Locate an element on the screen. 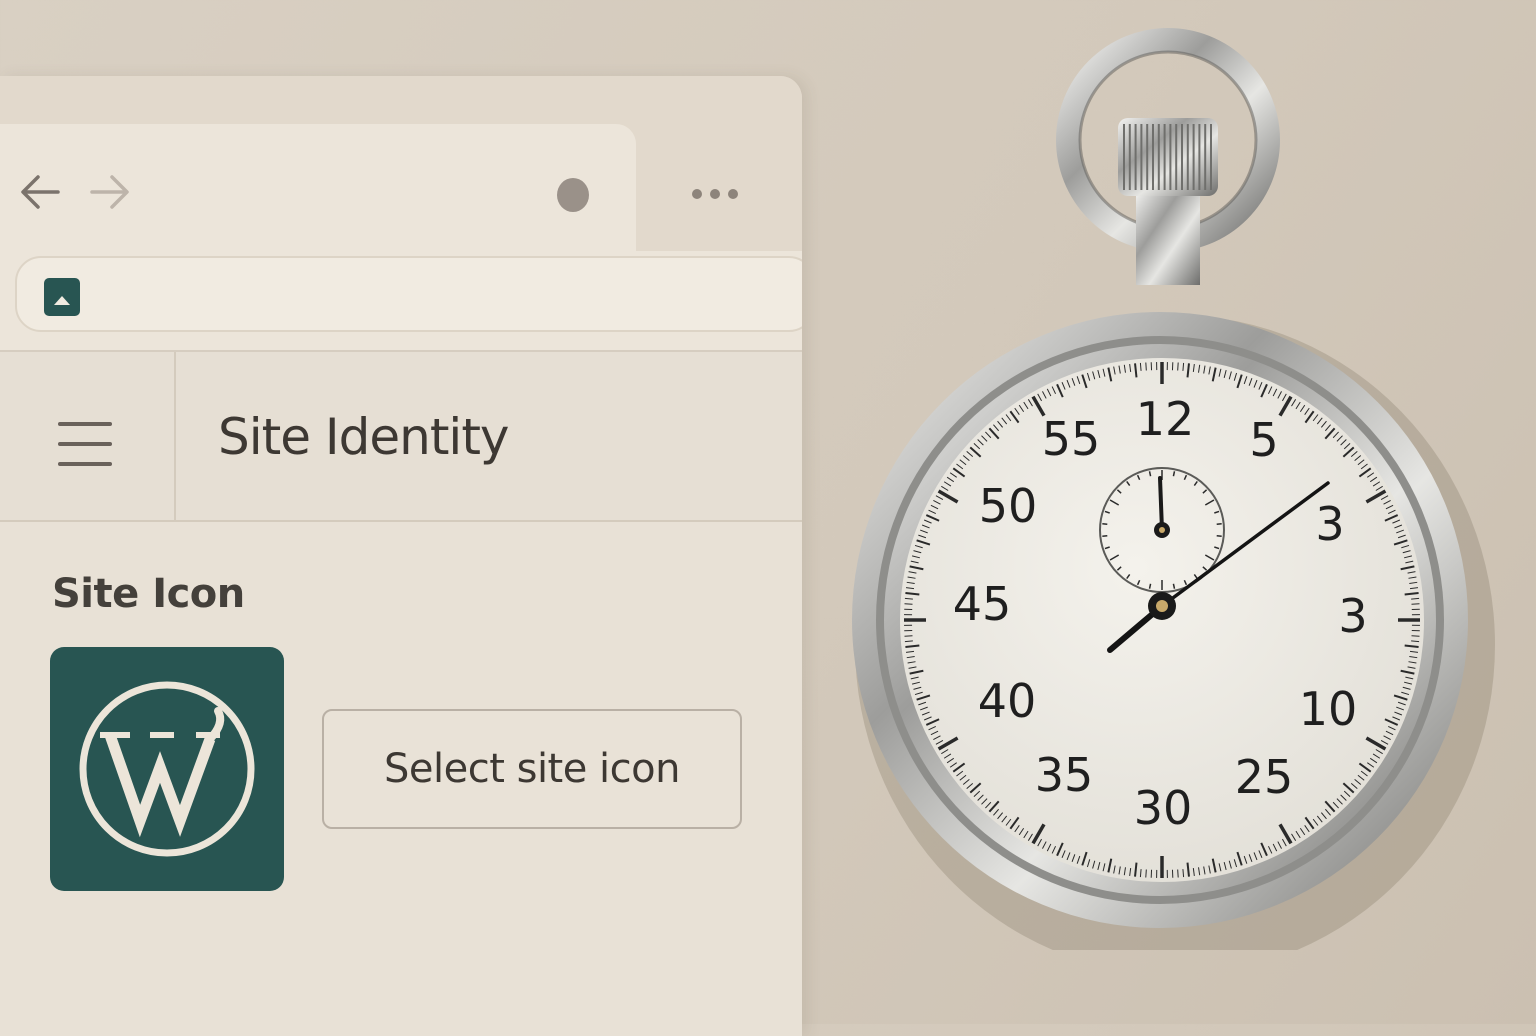 This screenshot has width=1536, height=1036. back-button is located at coordinates (40, 192).